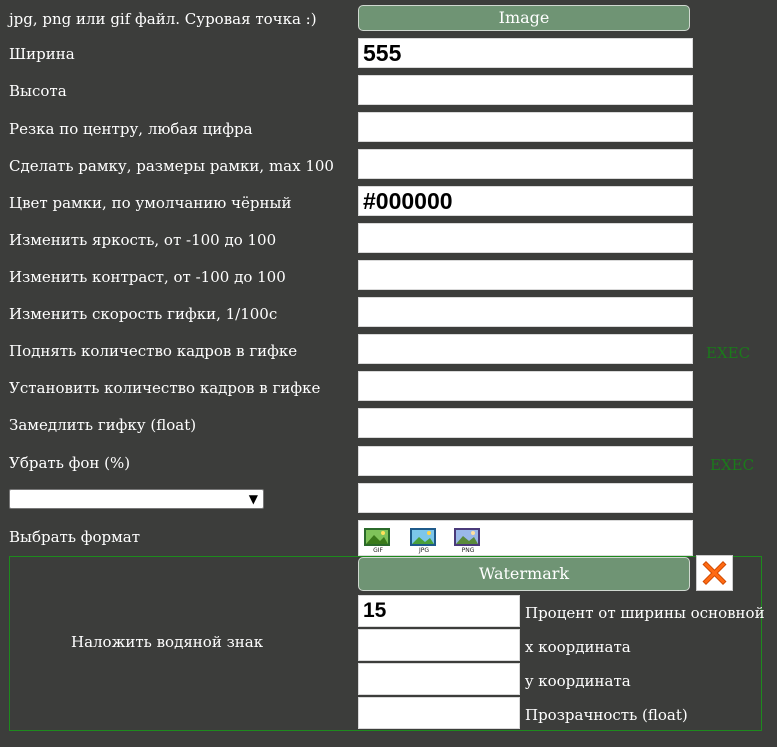 Image resolution: width=777 pixels, height=747 pixels. What do you see at coordinates (728, 353) in the screenshot?
I see `exec-frames-link: EXEC` at bounding box center [728, 353].